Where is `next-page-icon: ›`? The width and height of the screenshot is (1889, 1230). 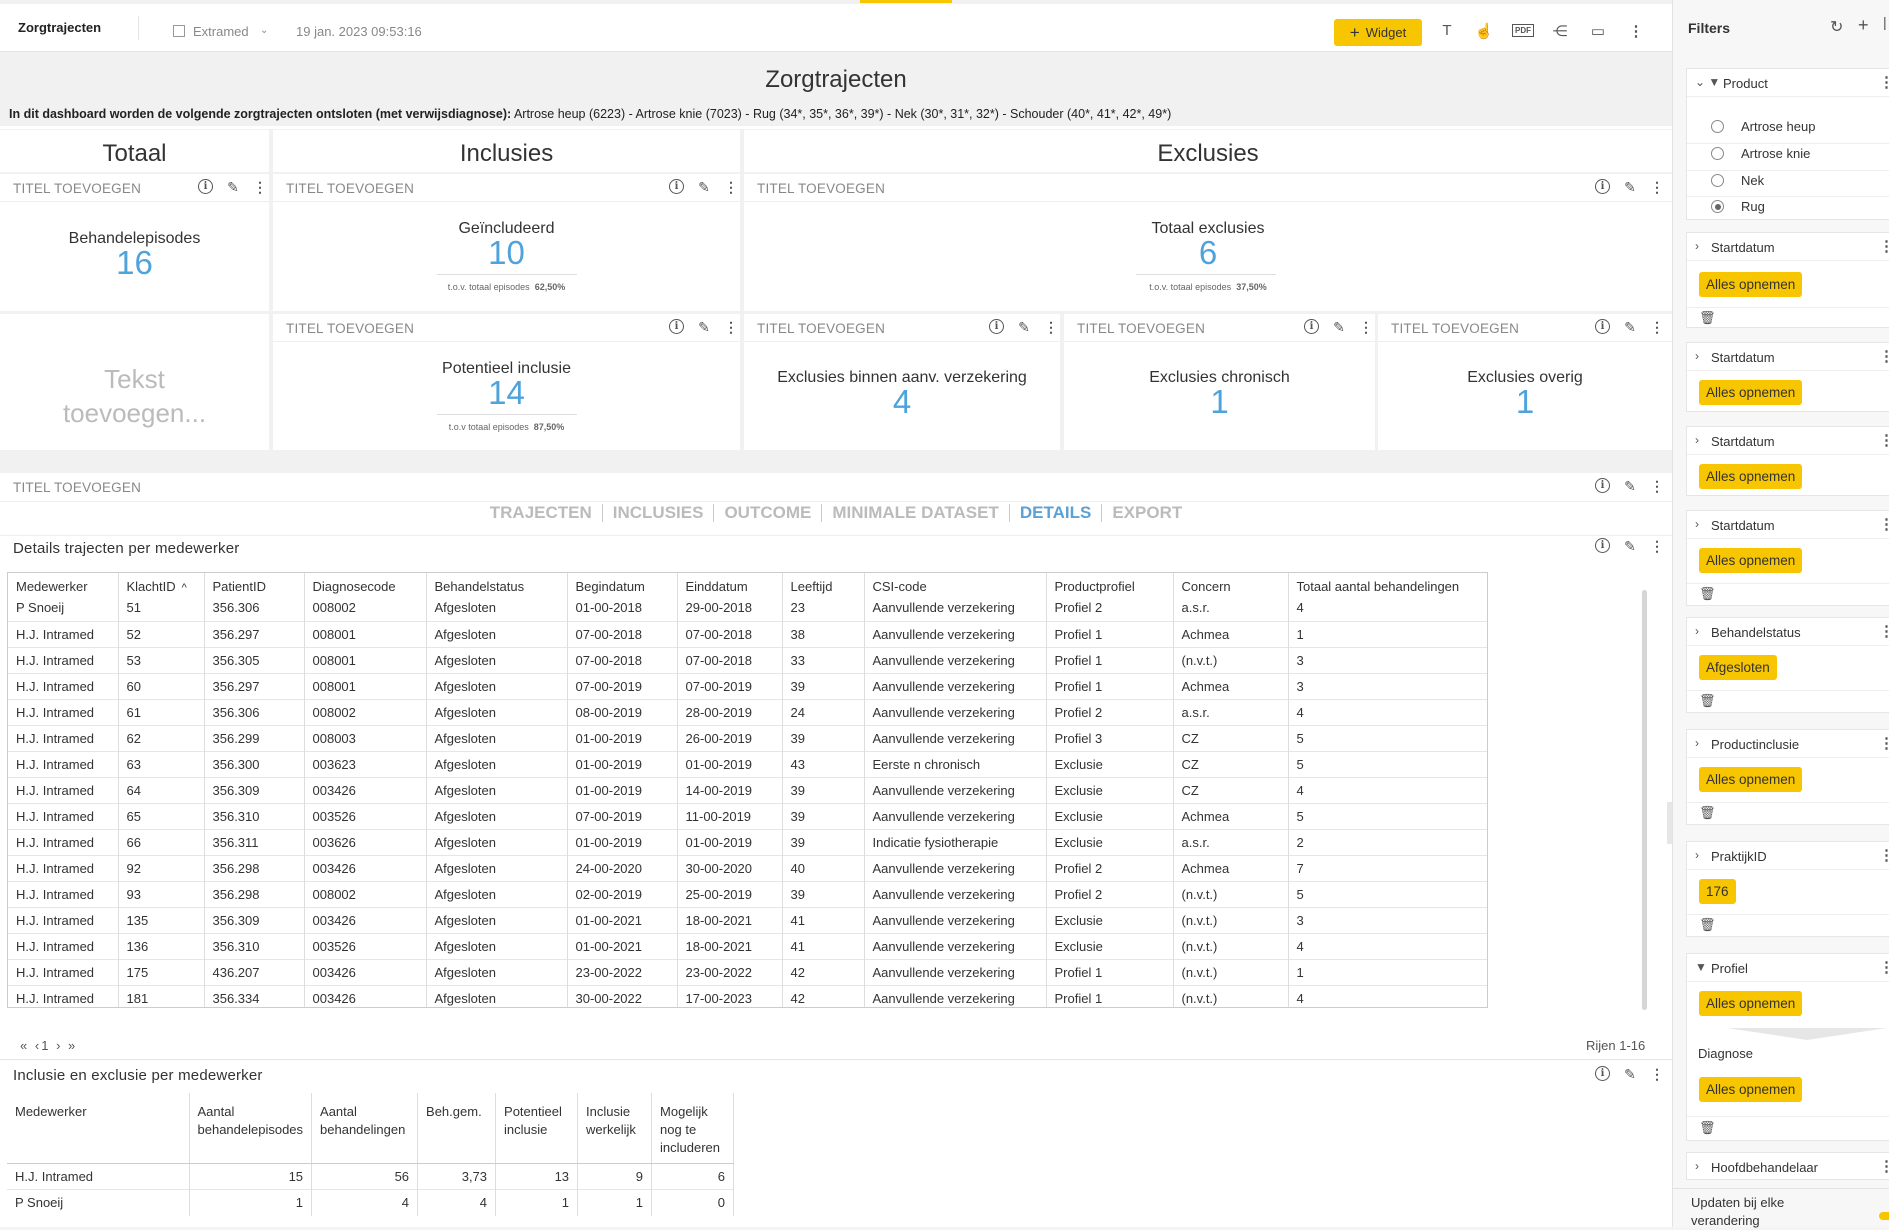 next-page-icon: › is located at coordinates (59, 1045).